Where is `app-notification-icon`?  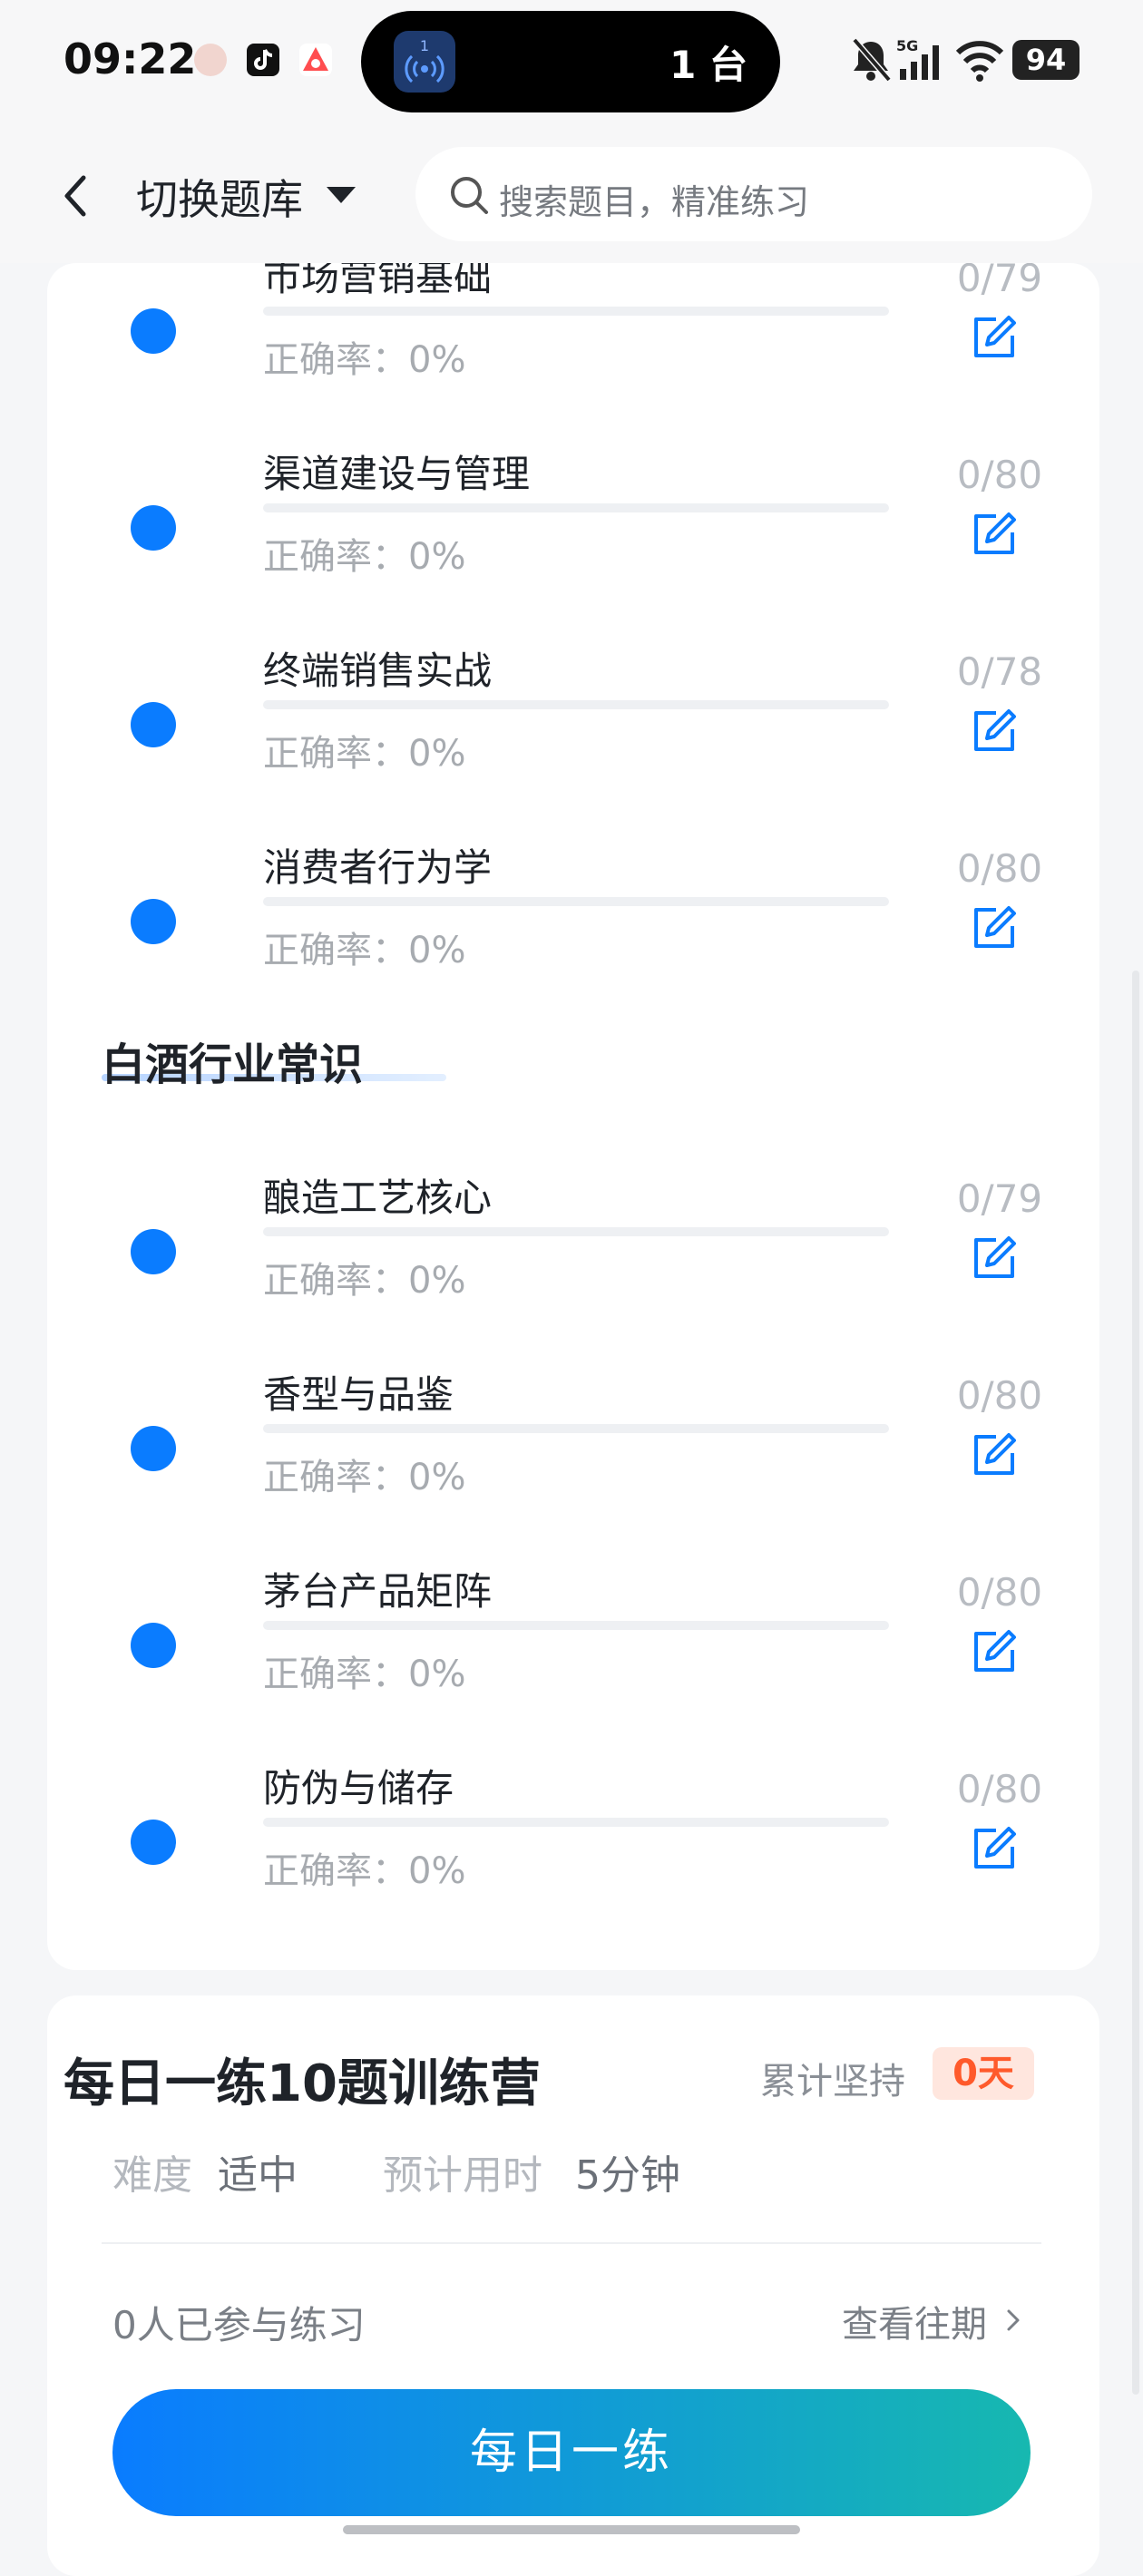 app-notification-icon is located at coordinates (315, 60).